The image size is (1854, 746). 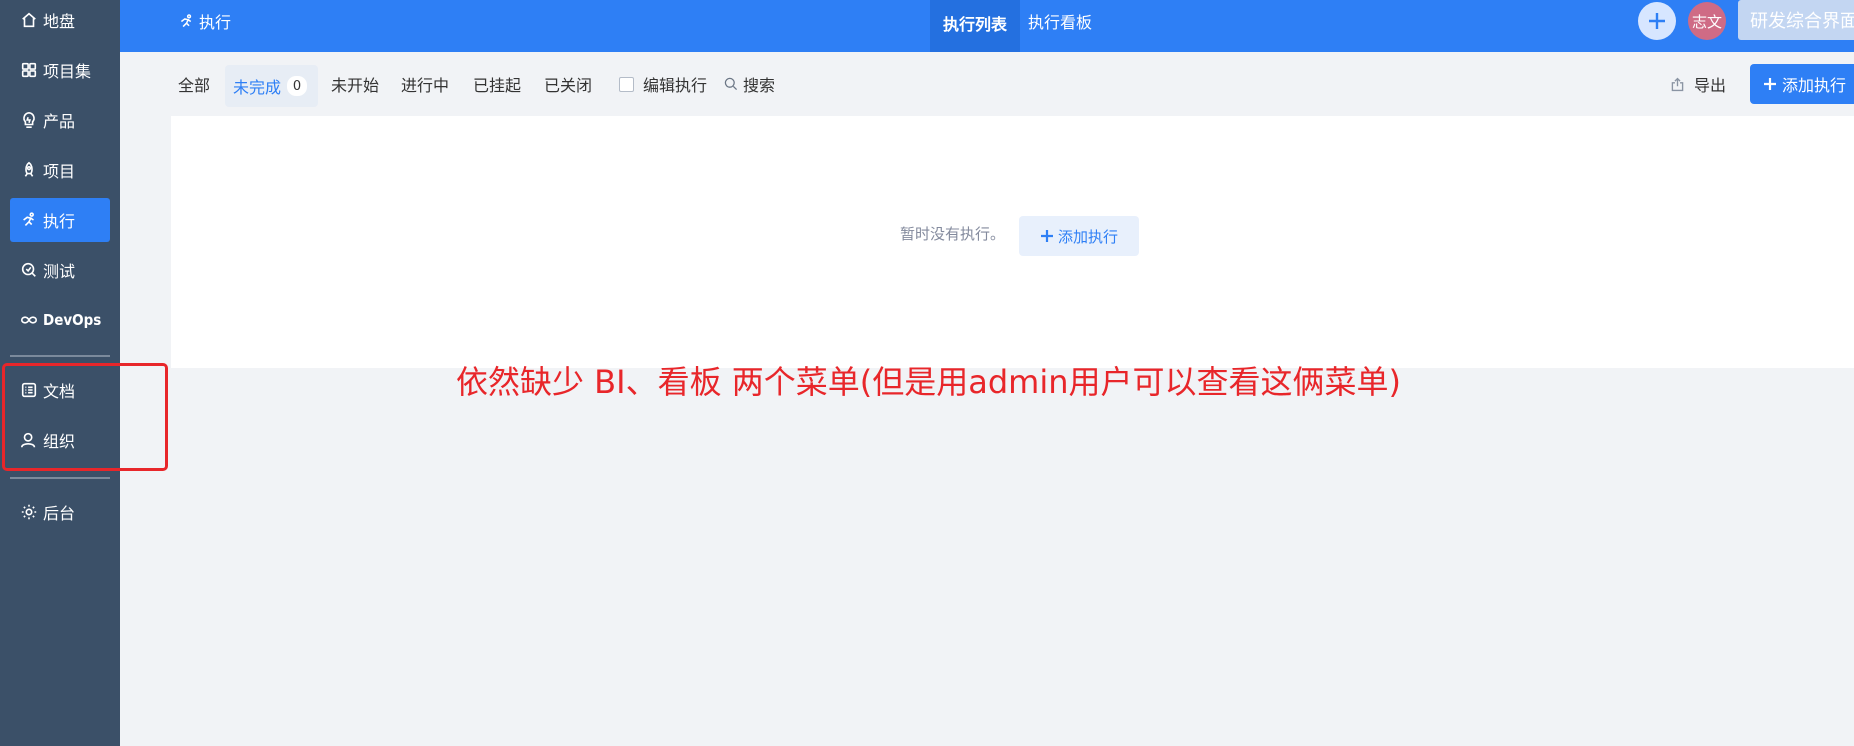 I want to click on avatar-text: 志文, so click(x=1706, y=21).